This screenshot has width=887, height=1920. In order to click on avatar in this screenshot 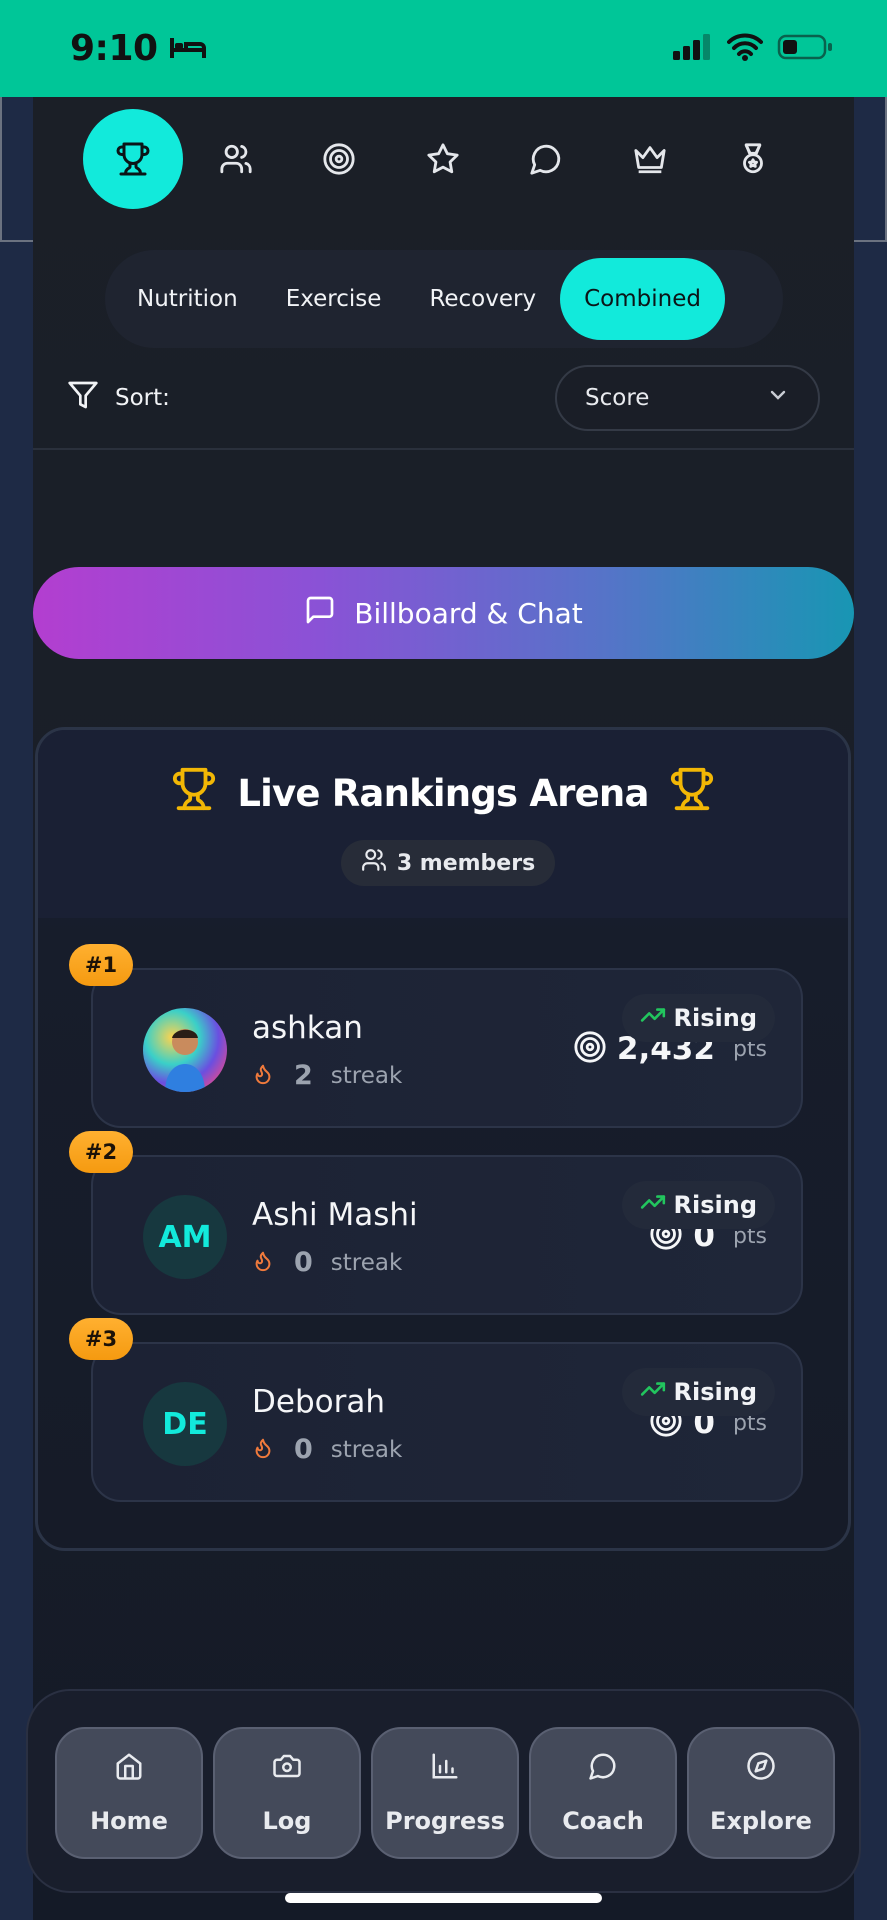, I will do `click(185, 1050)`.